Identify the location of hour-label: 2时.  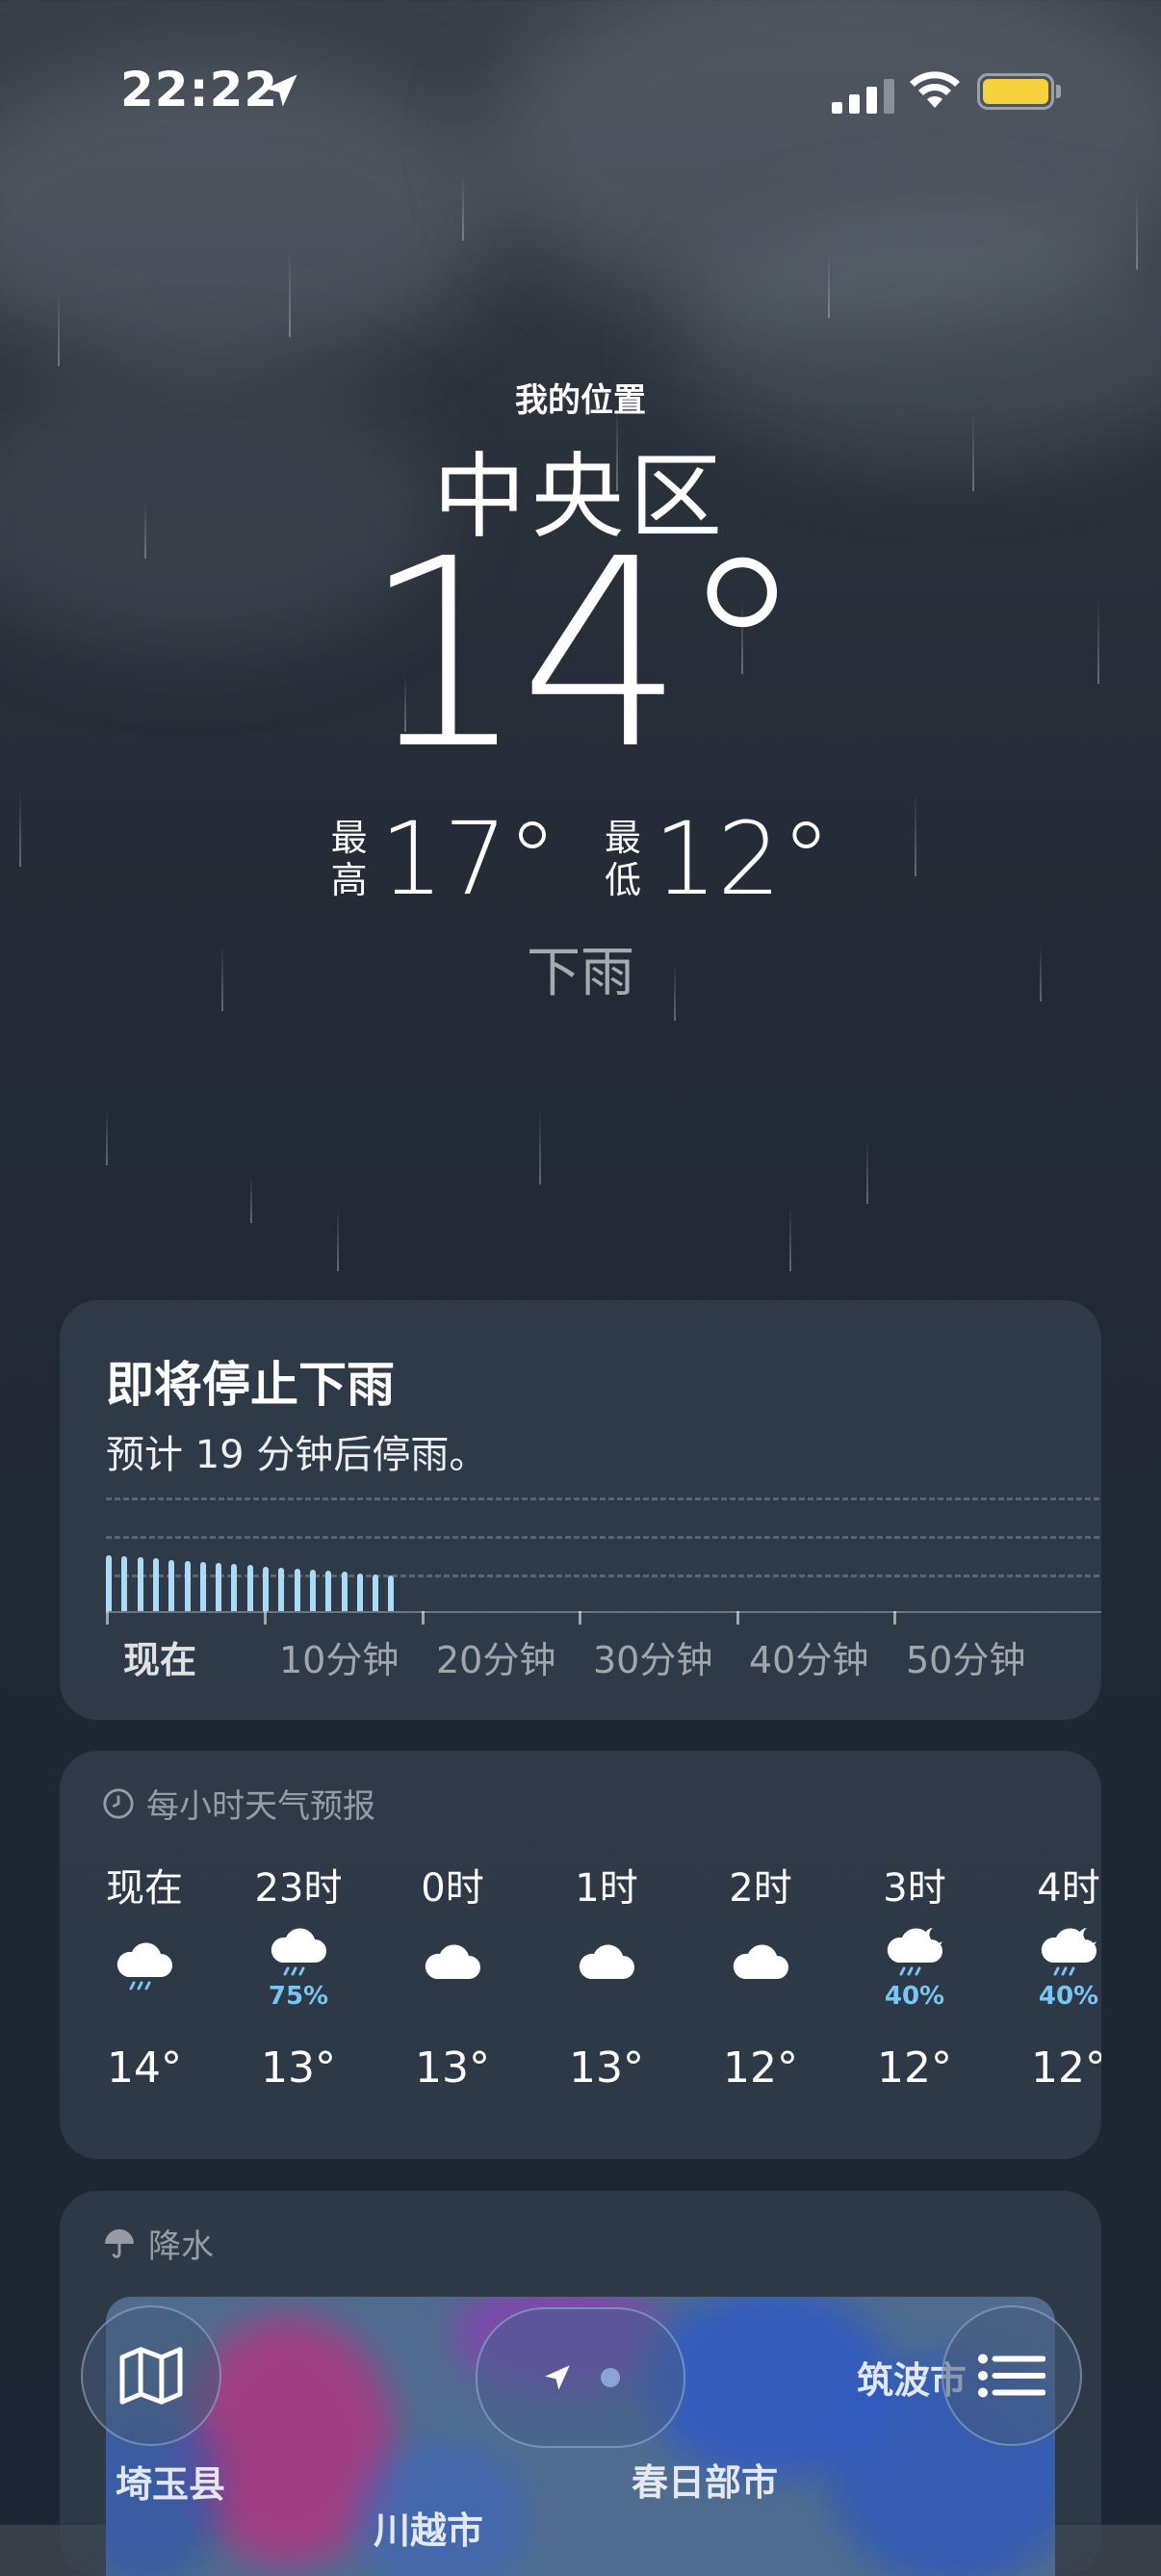
(760, 1888).